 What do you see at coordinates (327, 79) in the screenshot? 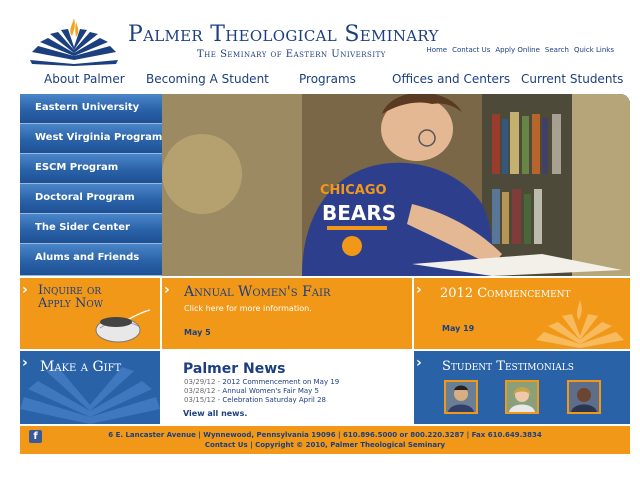
I see `nav-programs: Programs` at bounding box center [327, 79].